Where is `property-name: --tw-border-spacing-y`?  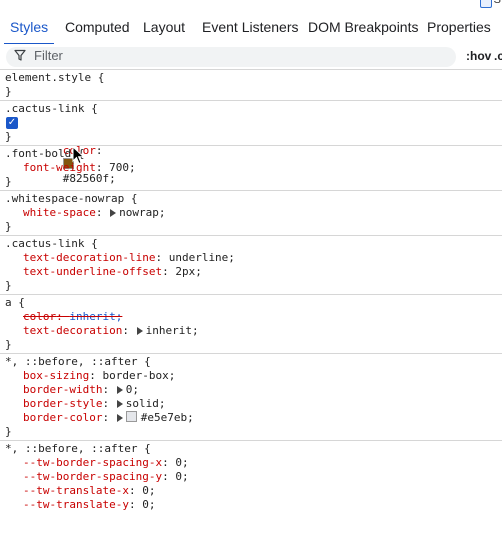 property-name: --tw-border-spacing-y is located at coordinates (92, 476).